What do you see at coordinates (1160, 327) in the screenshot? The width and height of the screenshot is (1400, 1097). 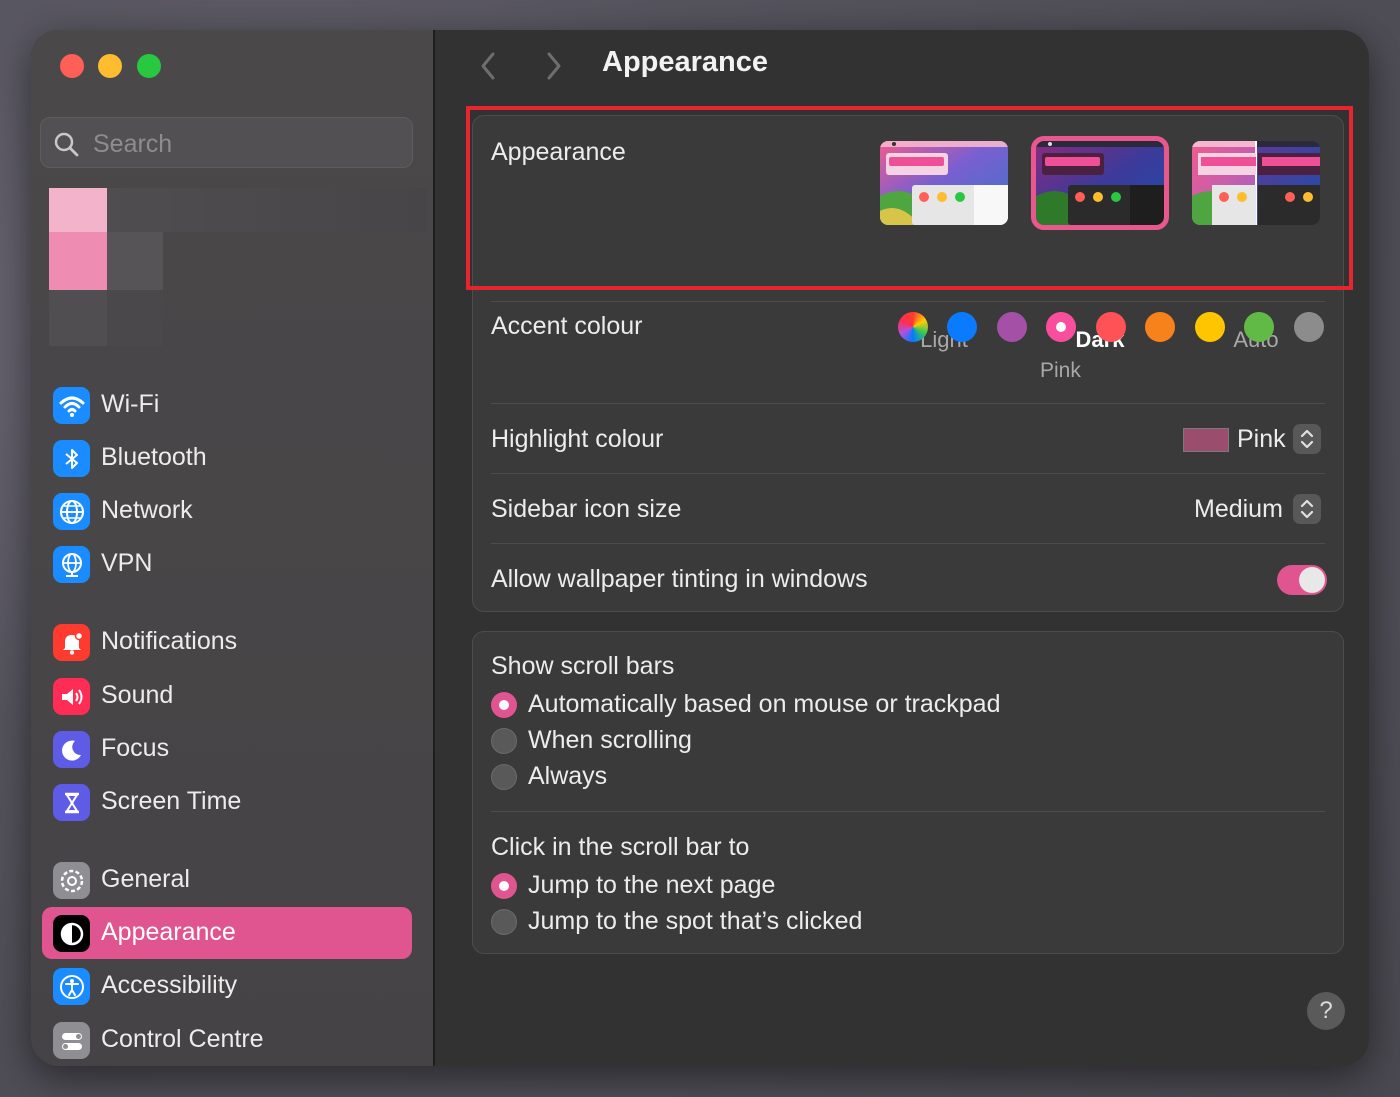 I see `accent-orange` at bounding box center [1160, 327].